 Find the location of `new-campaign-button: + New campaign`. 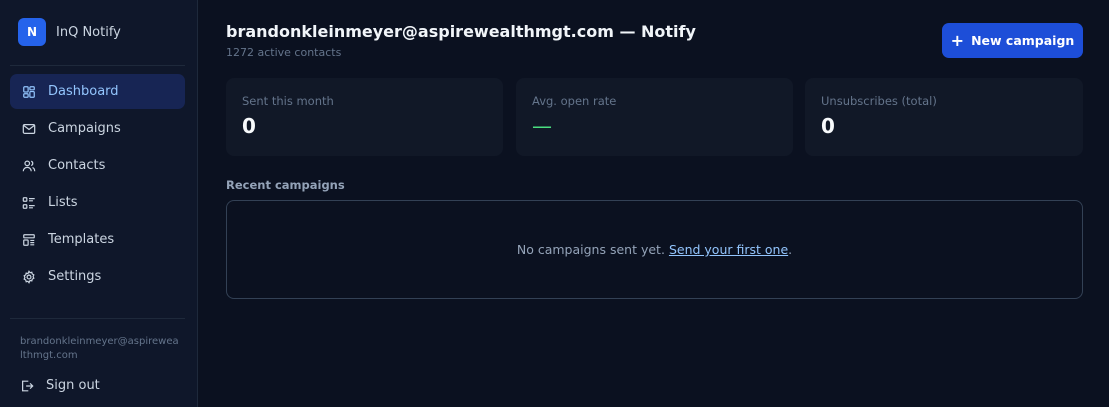

new-campaign-button: + New campaign is located at coordinates (1012, 40).